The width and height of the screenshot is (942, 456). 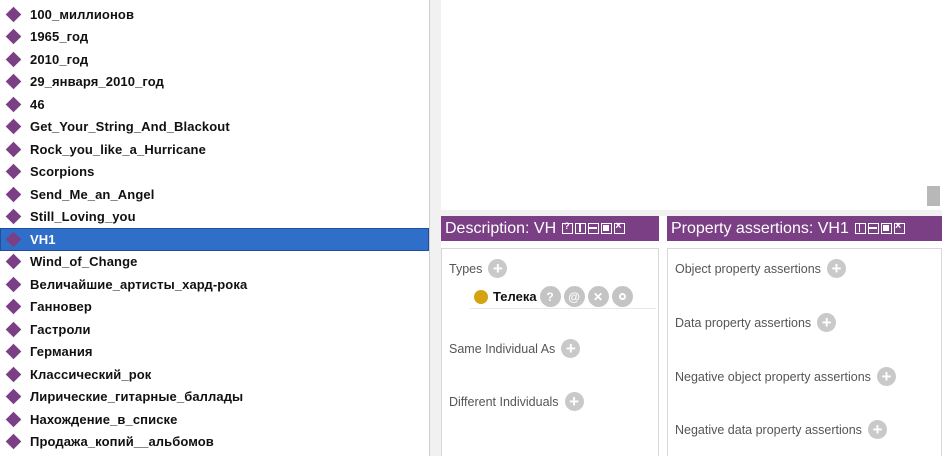 What do you see at coordinates (130, 127) in the screenshot?
I see `individual-label: Get_Your_String_And_Blackout` at bounding box center [130, 127].